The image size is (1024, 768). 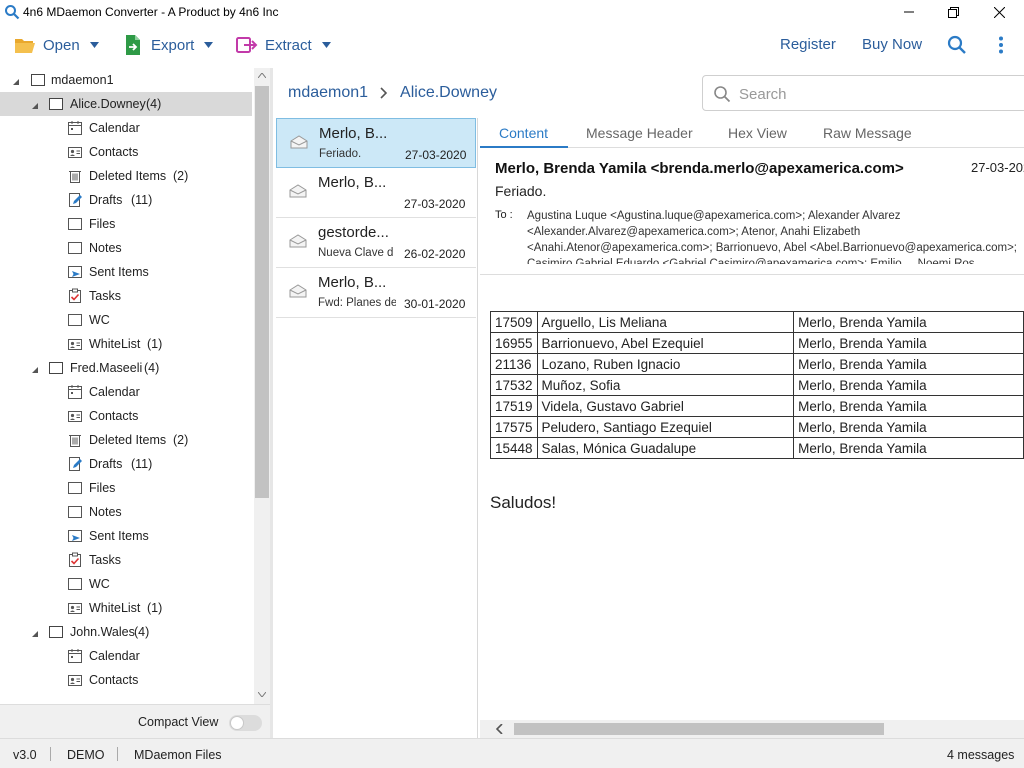 I want to click on tab-raw-message: Raw Message, so click(x=867, y=133).